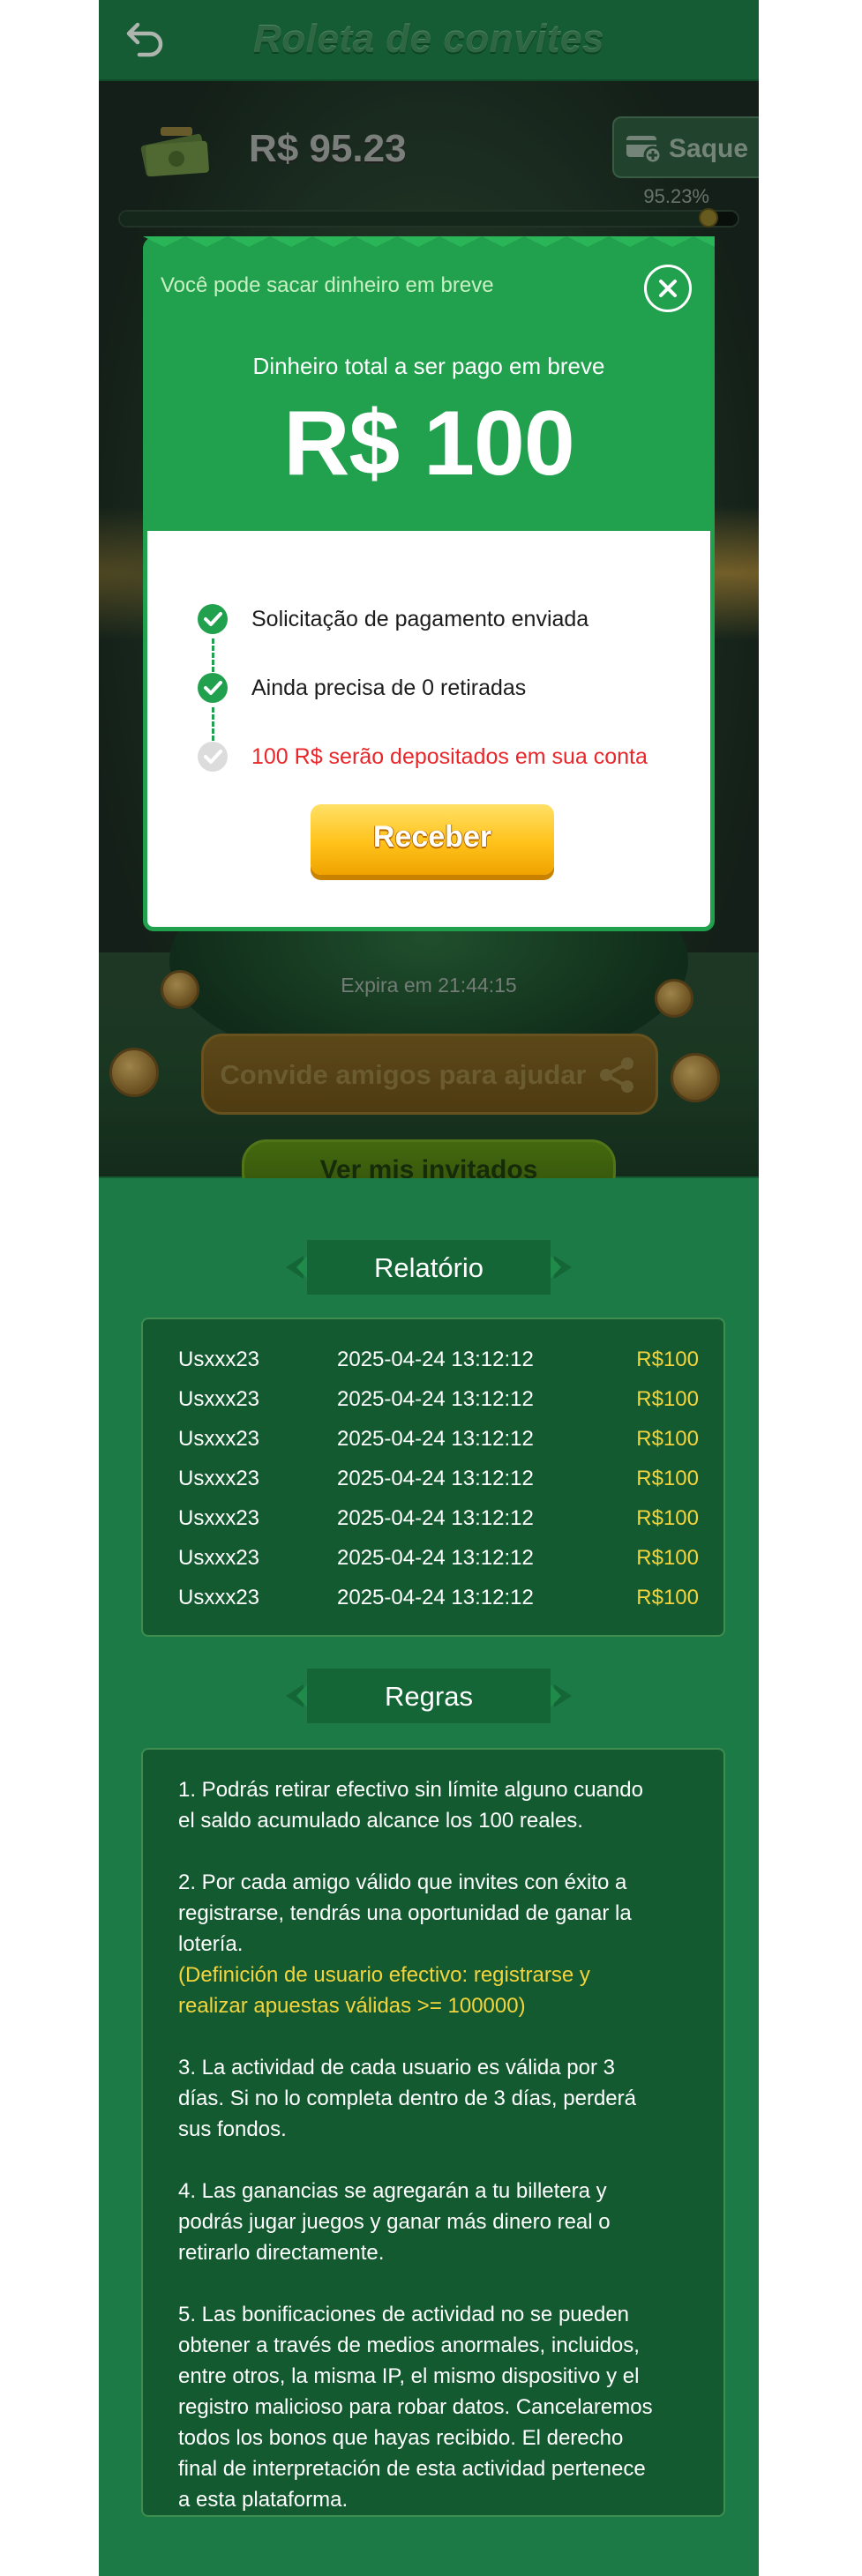 This screenshot has height=2576, width=862. Describe the element at coordinates (327, 285) in the screenshot. I see `modal-subtitle: Você pode sacar dinheiro em breve` at that location.